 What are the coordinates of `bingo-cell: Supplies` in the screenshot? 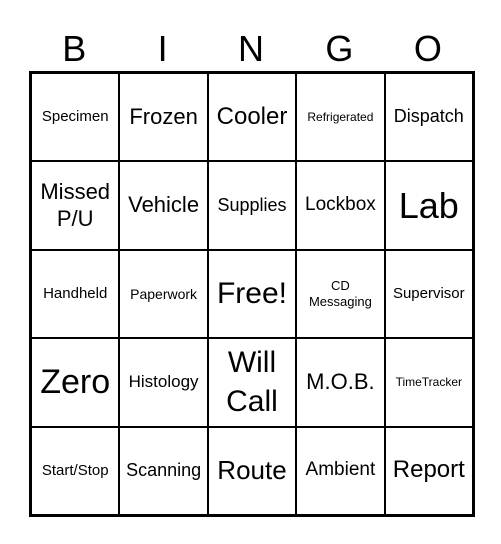 It's located at (252, 205).